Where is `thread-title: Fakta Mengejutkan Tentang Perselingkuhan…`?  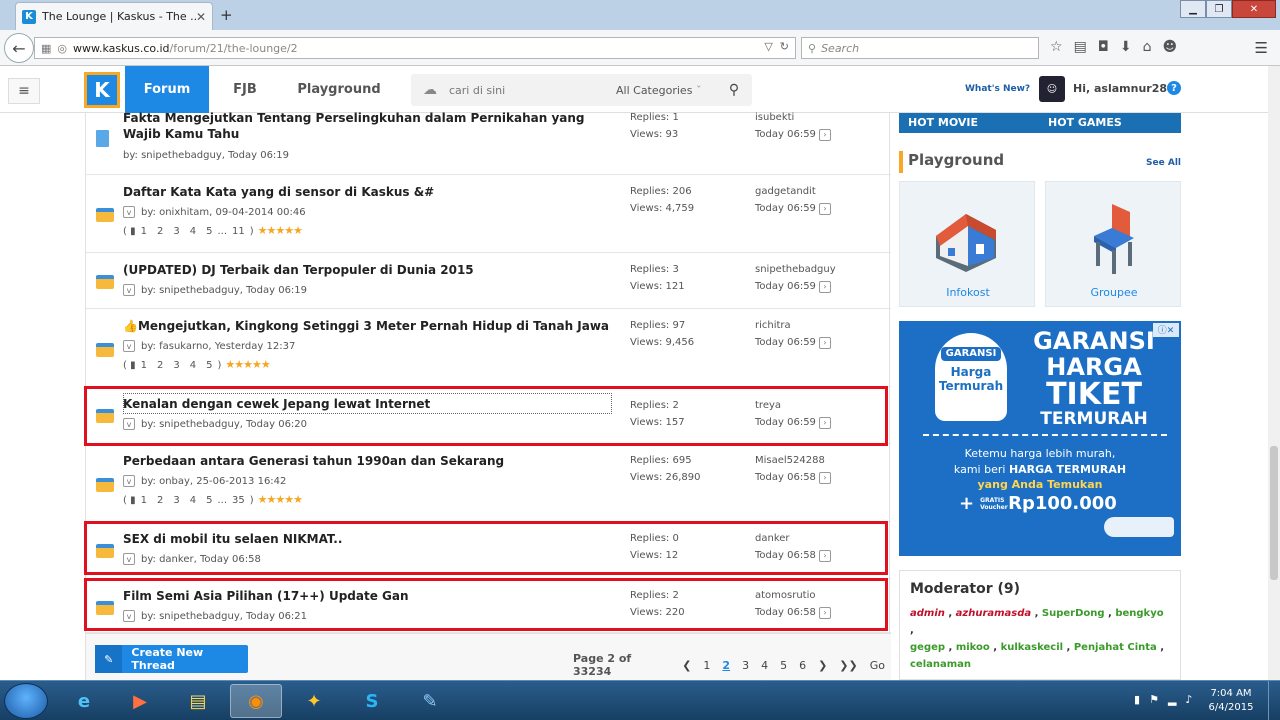
thread-title: Fakta Mengejutkan Tentang Perselingkuhan… is located at coordinates (368, 126).